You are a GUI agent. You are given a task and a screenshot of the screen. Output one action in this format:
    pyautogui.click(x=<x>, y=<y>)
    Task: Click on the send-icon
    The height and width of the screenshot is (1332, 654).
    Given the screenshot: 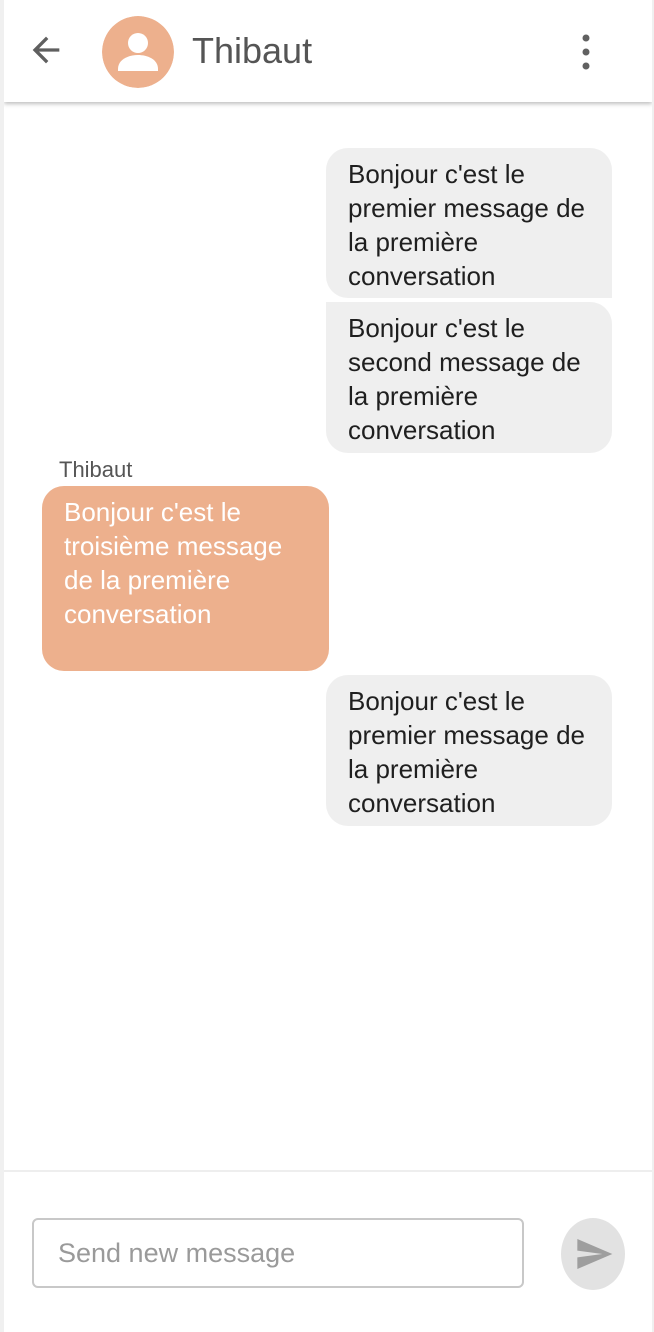 What is the action you would take?
    pyautogui.click(x=595, y=1254)
    